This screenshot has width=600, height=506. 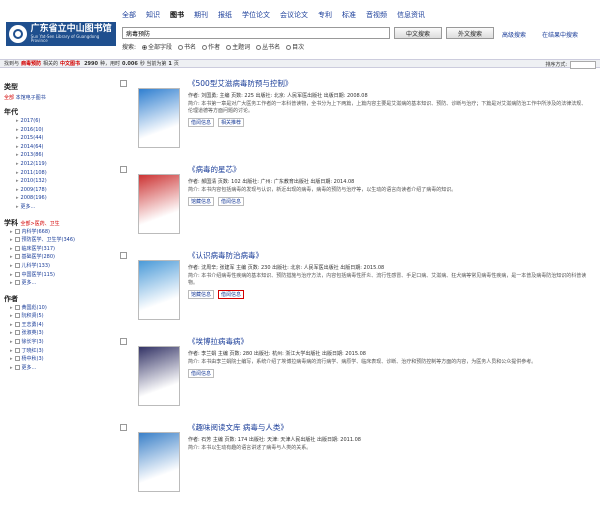 What do you see at coordinates (38, 249) in the screenshot?
I see `facet-label: 临床医学(317)` at bounding box center [38, 249].